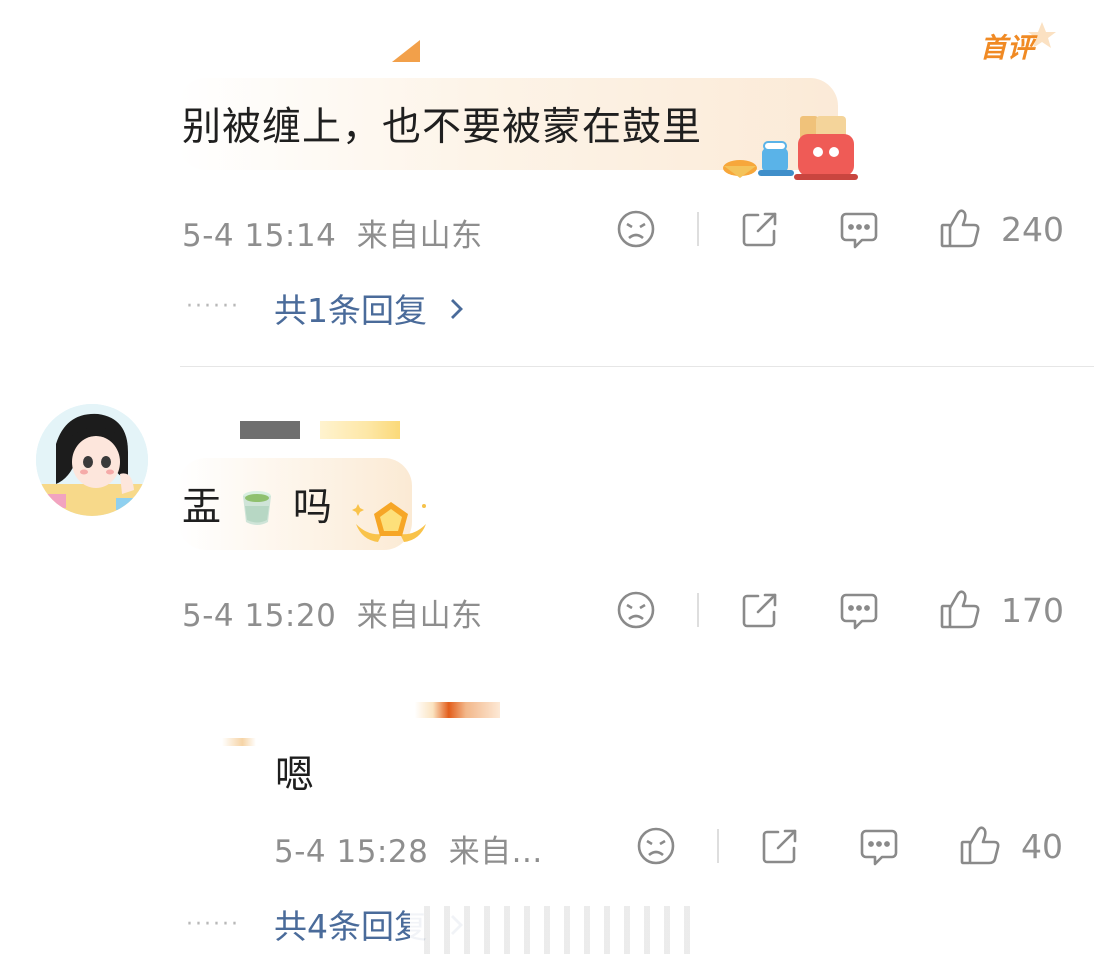 The height and width of the screenshot is (960, 1094). Describe the element at coordinates (406, 51) in the screenshot. I see `decorative-orange-corner` at that location.